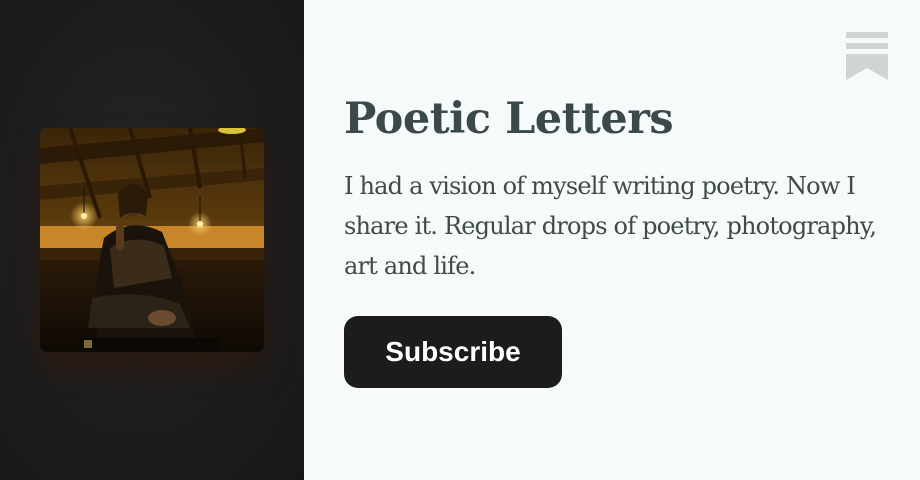 The image size is (920, 480). I want to click on publication-cover-image, so click(152, 240).